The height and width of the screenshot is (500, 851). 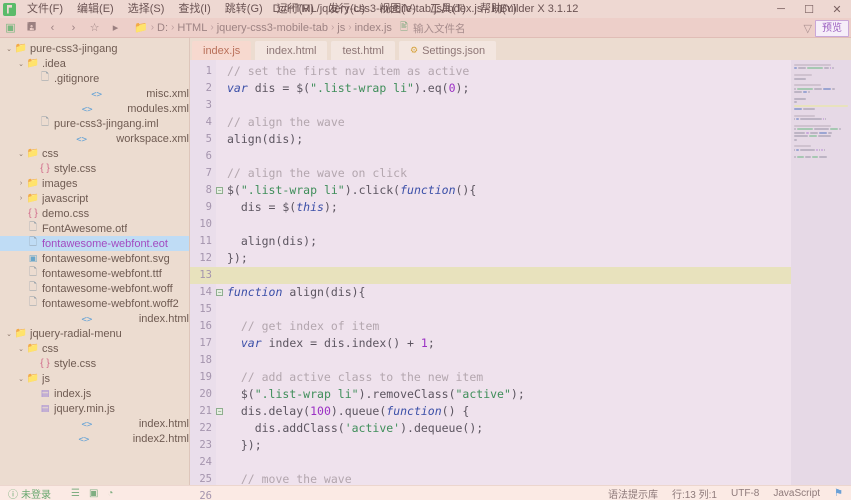 I want to click on code-line: dis.delay(100).queue(function() {, so click(x=509, y=411).